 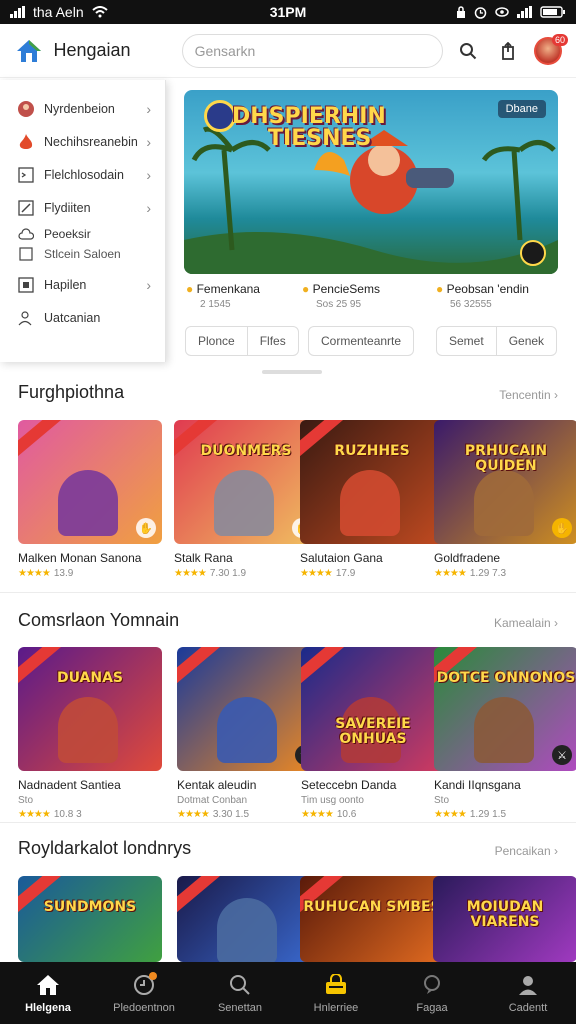 What do you see at coordinates (372, 919) in the screenshot?
I see `game-card: RUHUCAN SMBES` at bounding box center [372, 919].